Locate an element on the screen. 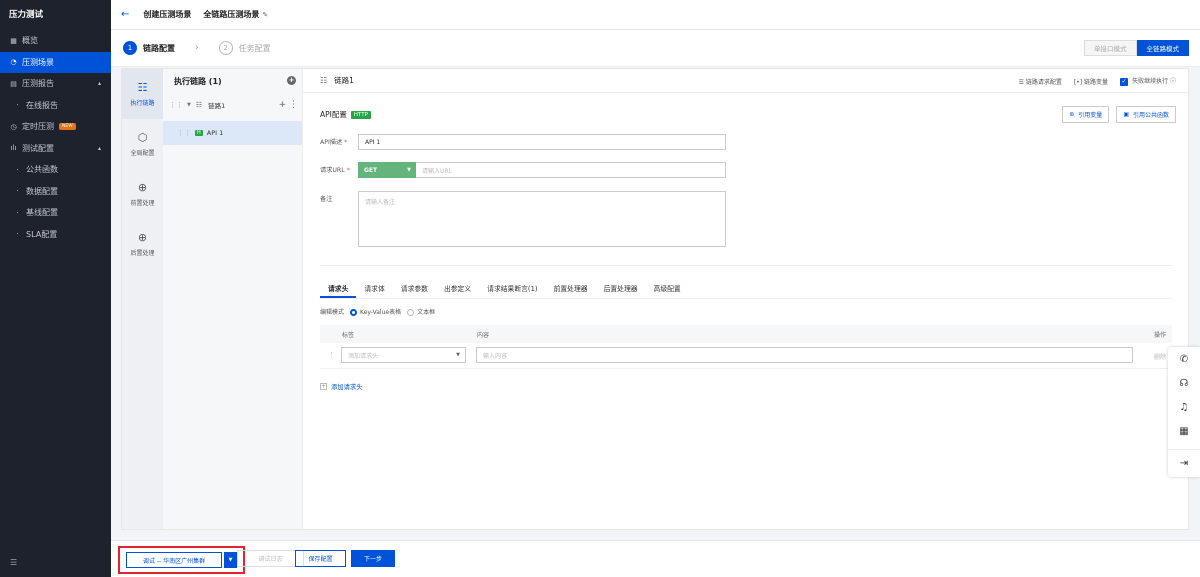 Image resolution: width=1200 pixels, height=577 pixels. vtab-post-process: ⊕ 后置处理 is located at coordinates (142, 244).